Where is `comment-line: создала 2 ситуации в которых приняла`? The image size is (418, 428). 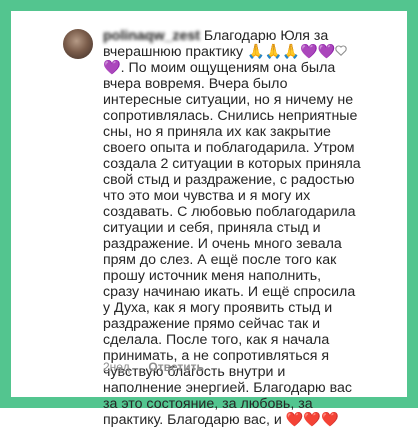
comment-line: создала 2 ситуации в которых приняла is located at coordinates (232, 164).